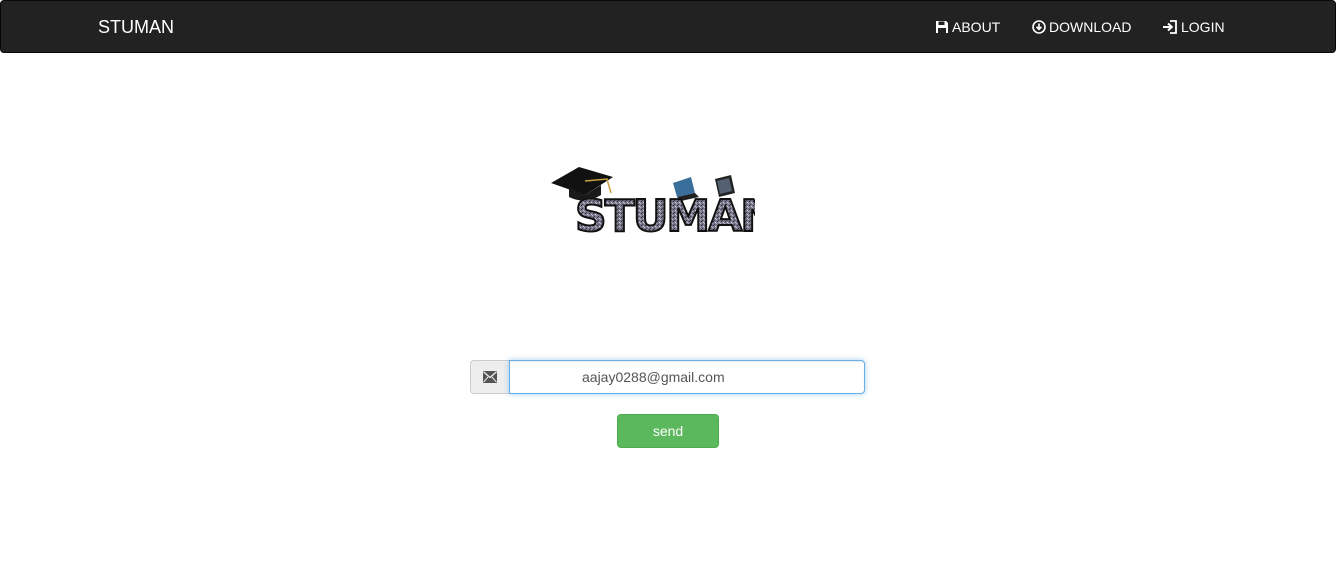  Describe the element at coordinates (136, 27) in the screenshot. I see `brand-link: STUMAN` at that location.